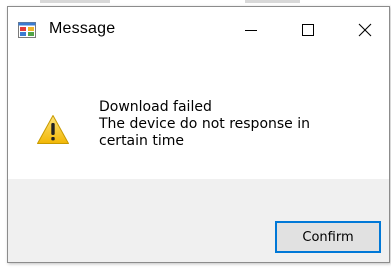 The width and height of the screenshot is (391, 268). Describe the element at coordinates (155, 107) in the screenshot. I see `message-line: Download failed` at that location.